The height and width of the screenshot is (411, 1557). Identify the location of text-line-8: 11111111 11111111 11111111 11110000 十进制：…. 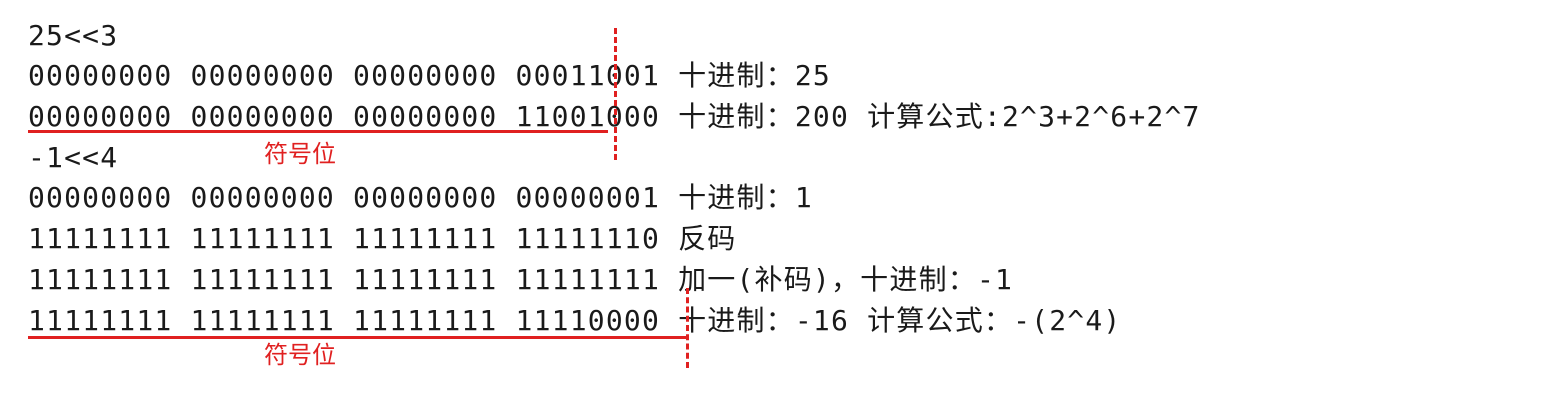
(575, 320).